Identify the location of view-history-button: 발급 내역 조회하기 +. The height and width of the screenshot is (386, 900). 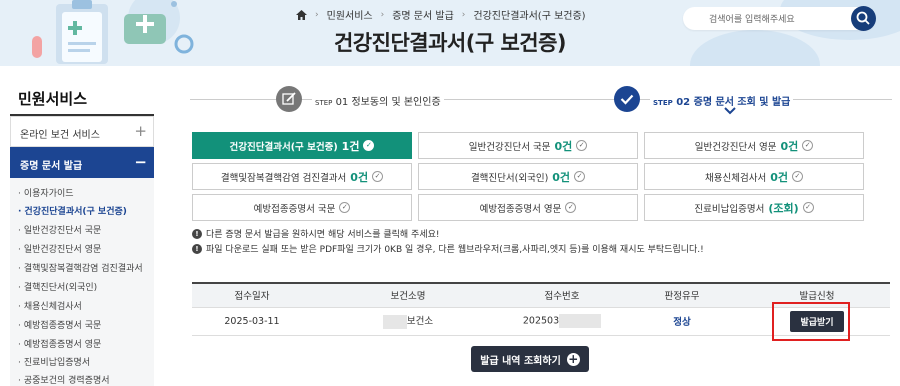
(530, 359).